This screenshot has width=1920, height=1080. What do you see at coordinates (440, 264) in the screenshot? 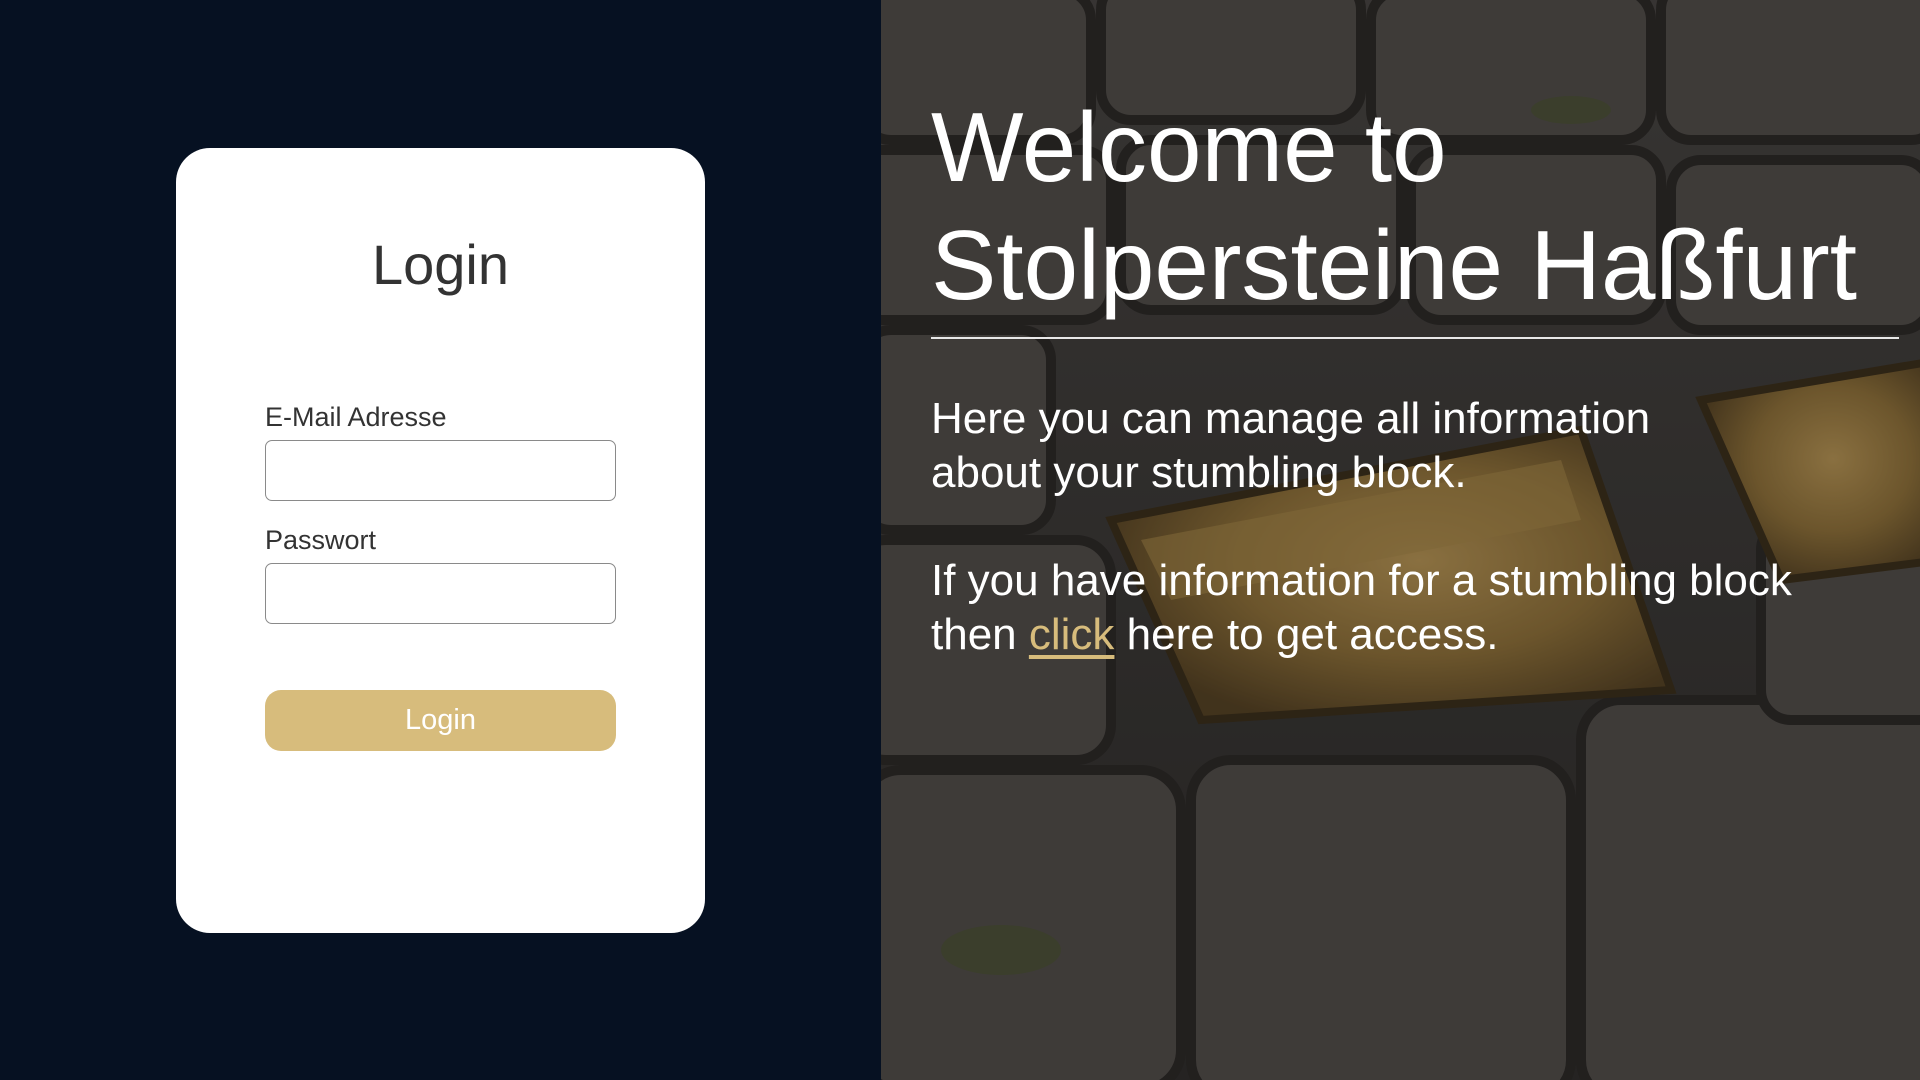
I see `login-title: Login` at bounding box center [440, 264].